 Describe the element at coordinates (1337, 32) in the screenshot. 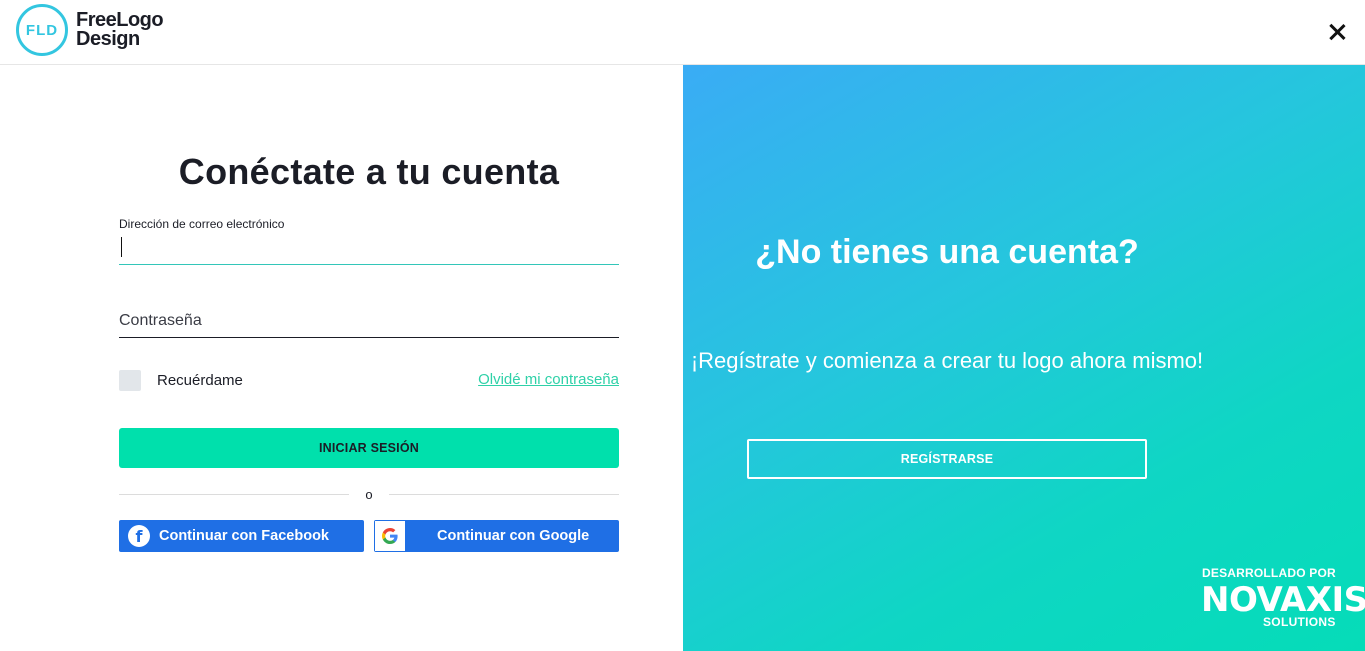

I see `close-icon` at that location.